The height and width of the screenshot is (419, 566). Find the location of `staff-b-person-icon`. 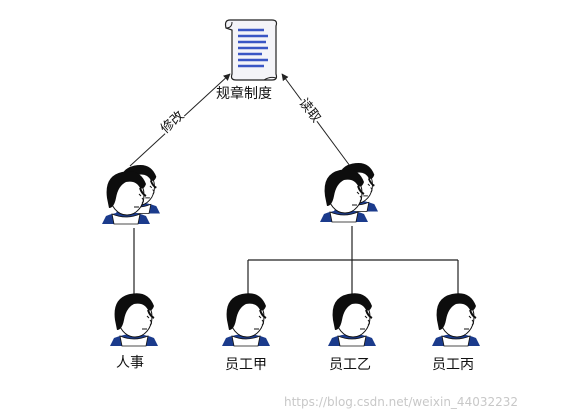

staff-b-person-icon is located at coordinates (352, 319).